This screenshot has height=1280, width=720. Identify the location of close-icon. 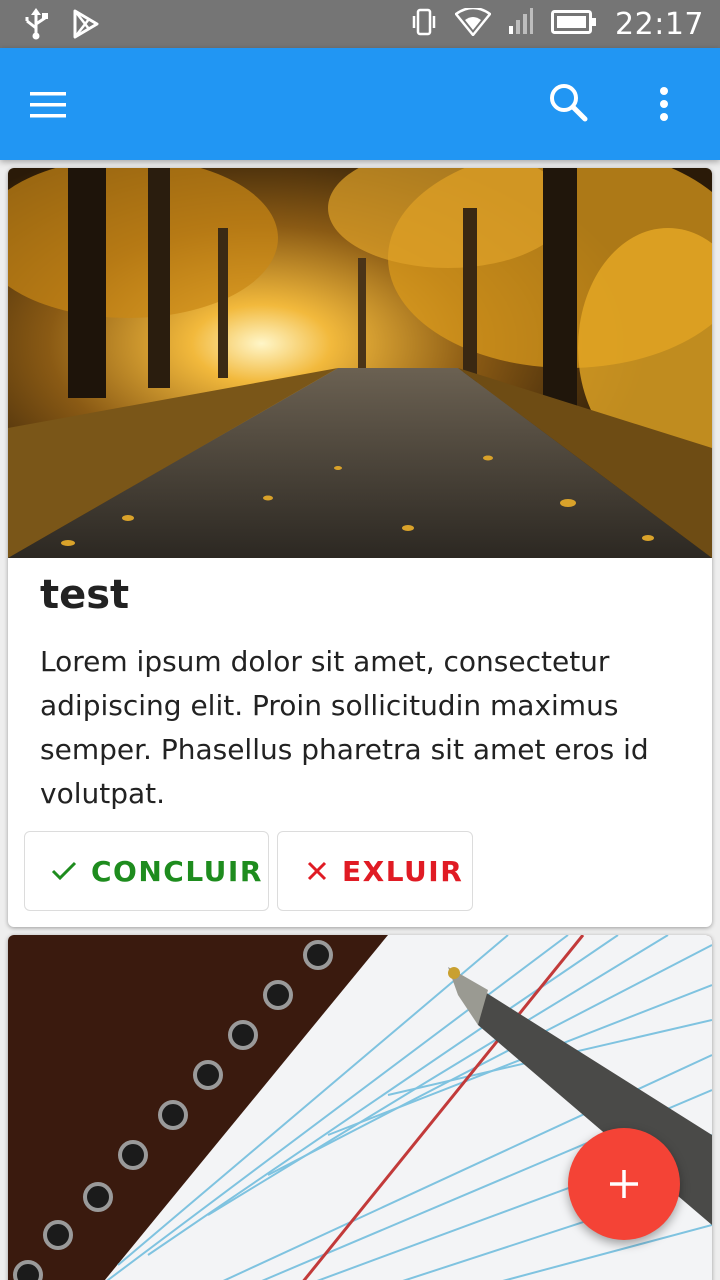
(317, 871).